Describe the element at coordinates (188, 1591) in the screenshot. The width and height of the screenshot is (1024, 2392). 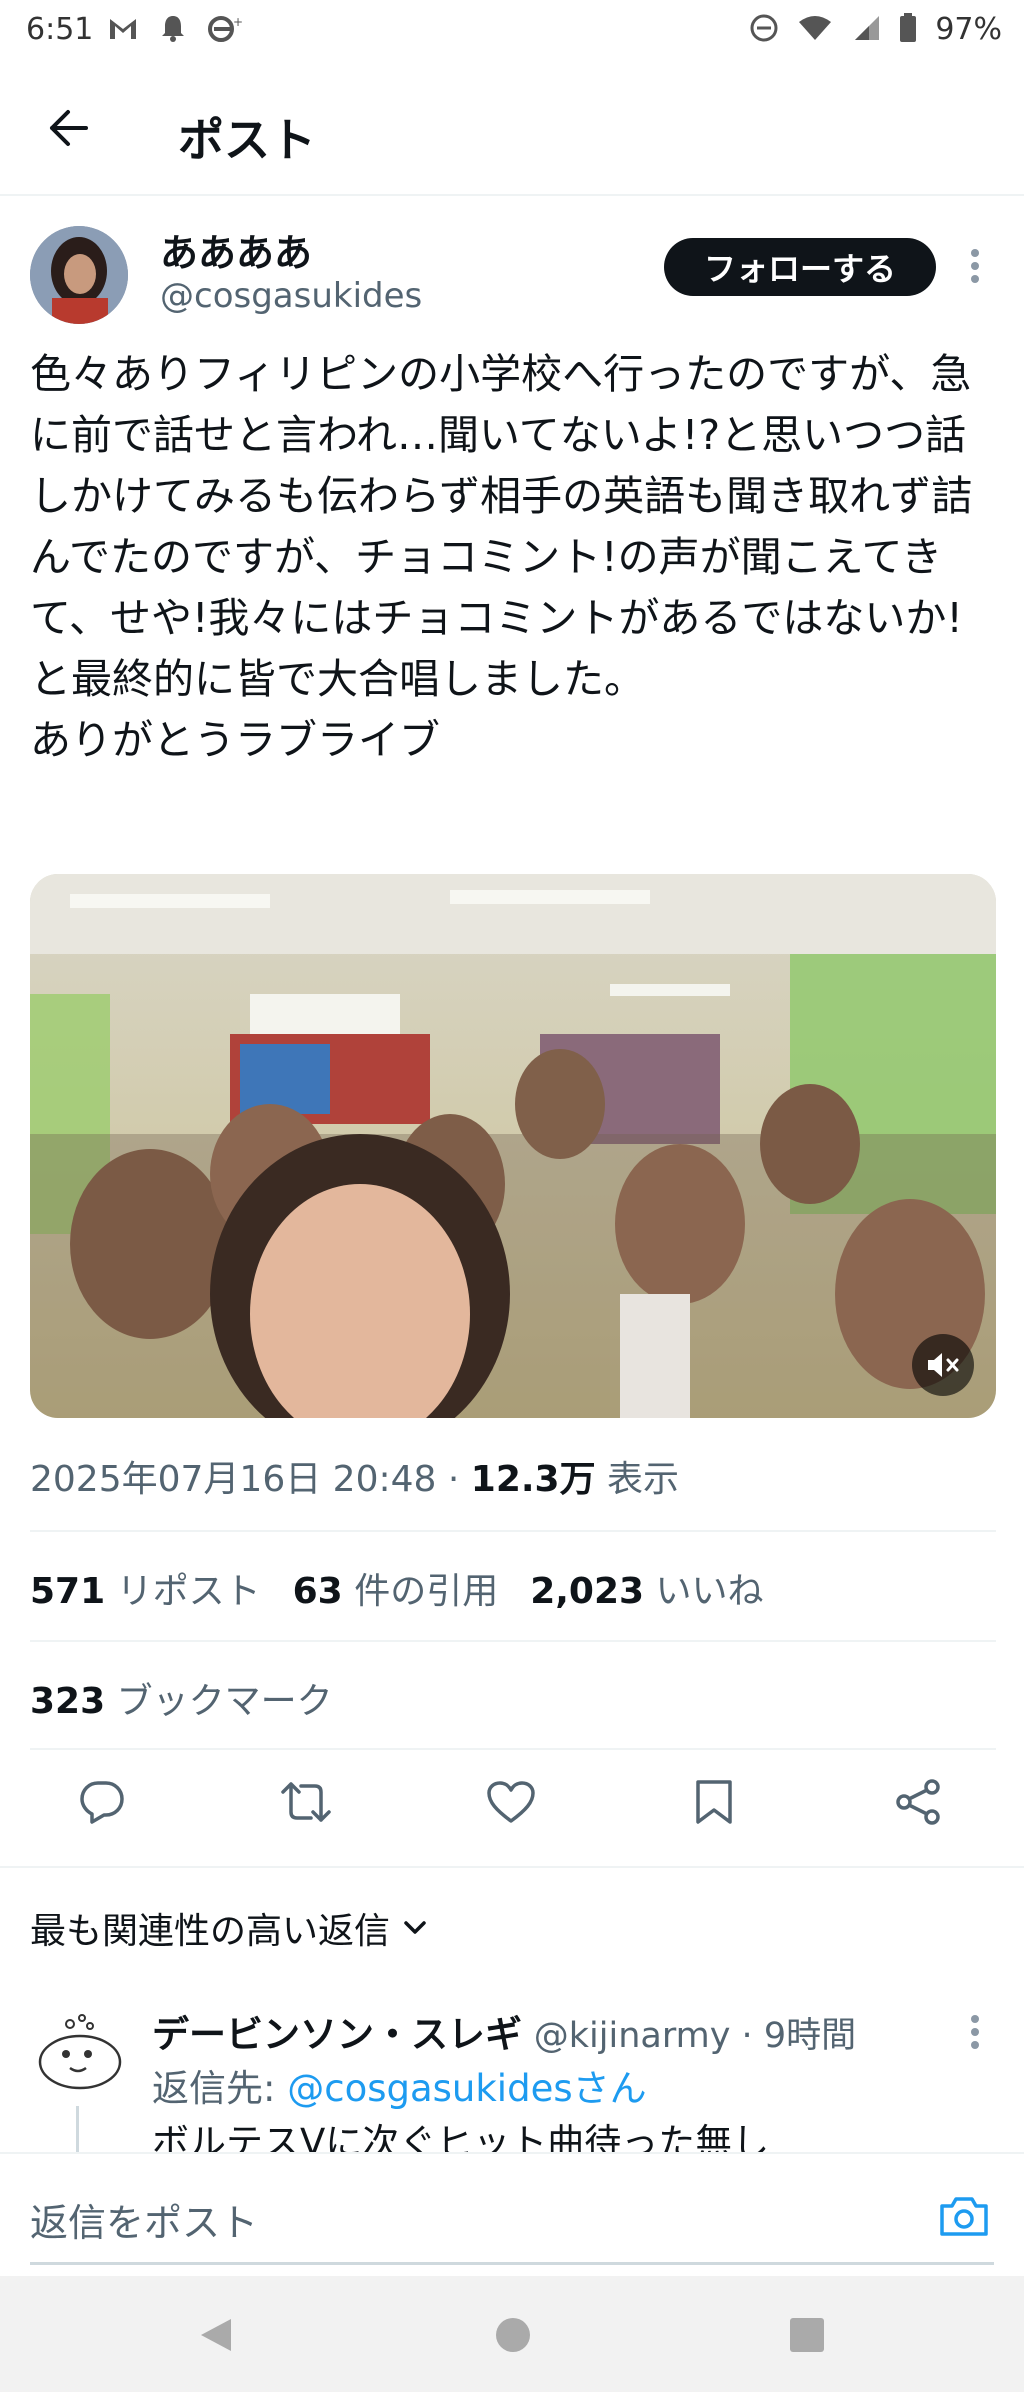
I see `reposts-label: リポスト` at that location.